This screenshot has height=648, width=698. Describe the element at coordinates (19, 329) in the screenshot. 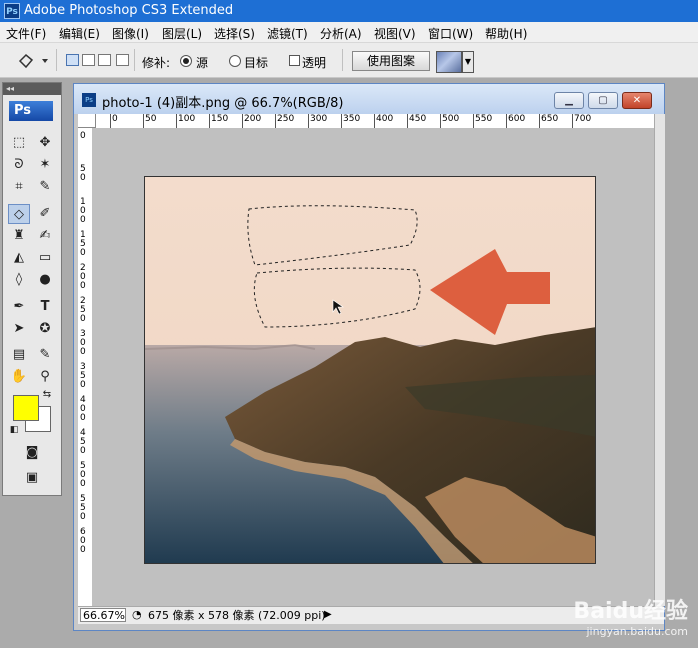

I see `path-selection-tool-icon: ➤` at that location.